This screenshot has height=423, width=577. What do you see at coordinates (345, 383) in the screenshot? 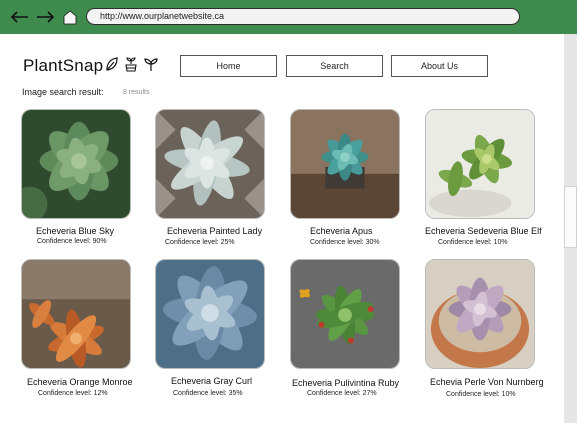
I see `result-name: Echeveria Pulivintina Ruby` at bounding box center [345, 383].